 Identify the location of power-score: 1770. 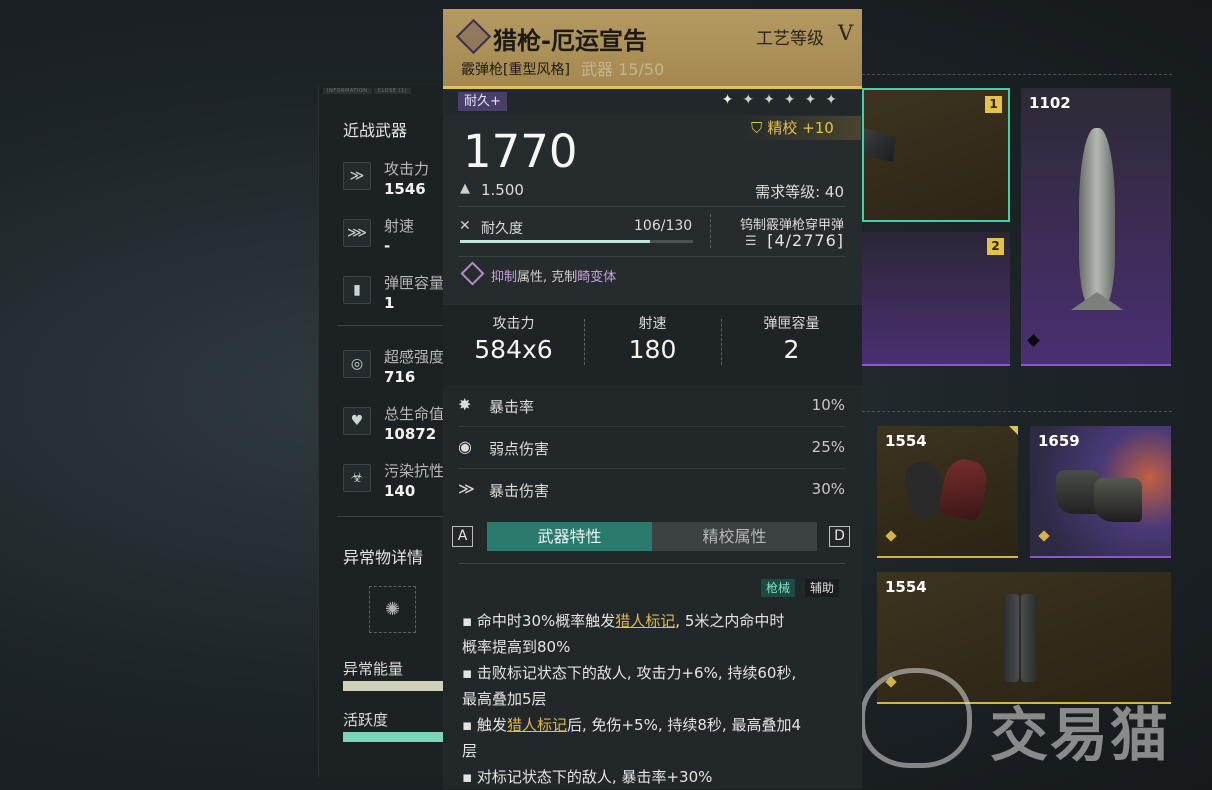
(520, 151).